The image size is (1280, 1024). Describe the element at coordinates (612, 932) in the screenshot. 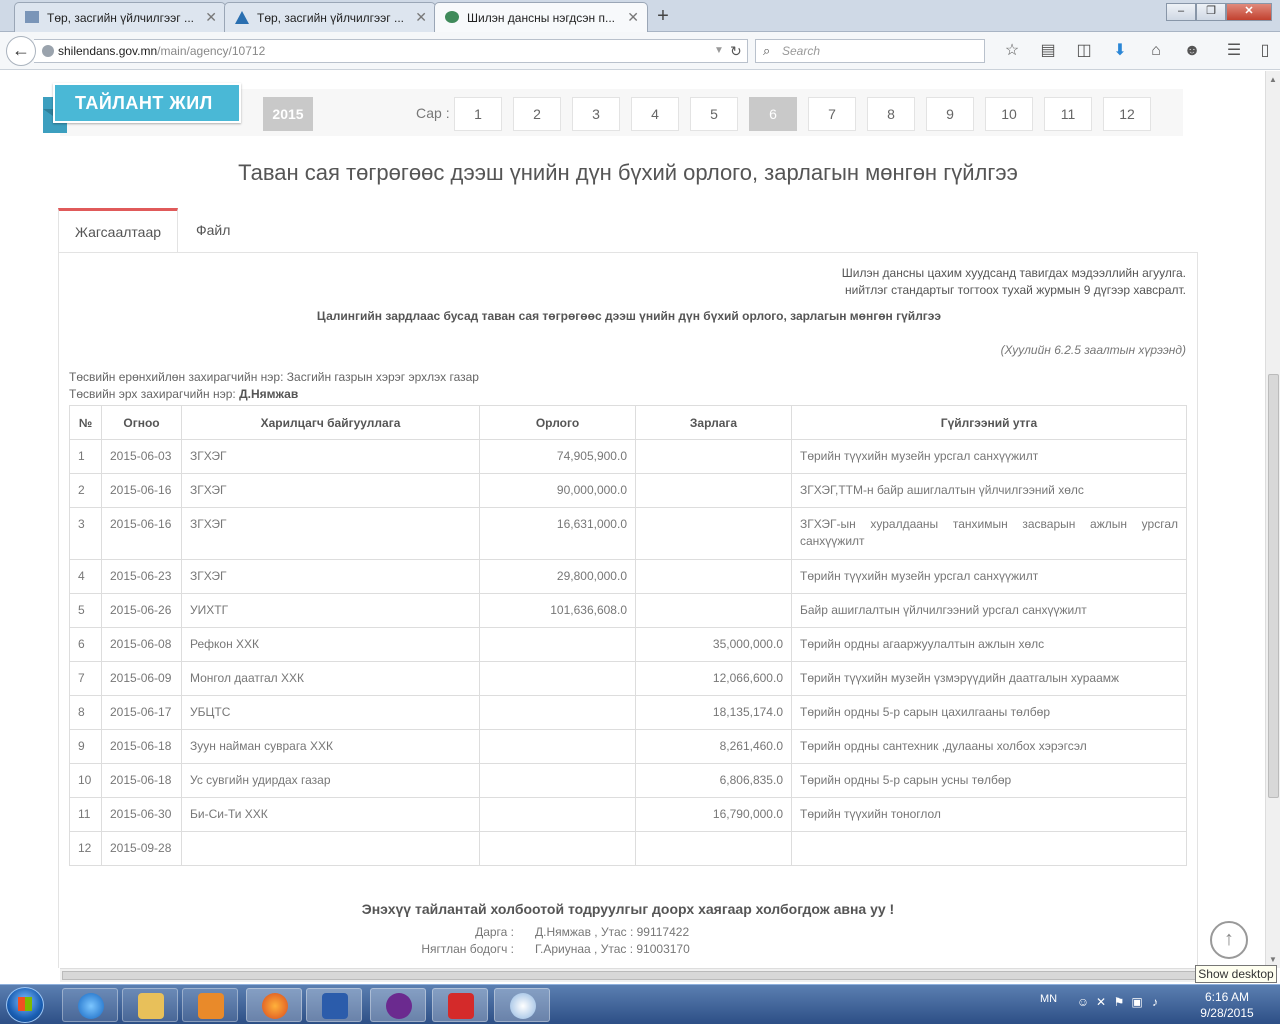

I see `contact-details: Д.Нямжав , Утас : 99117422` at that location.